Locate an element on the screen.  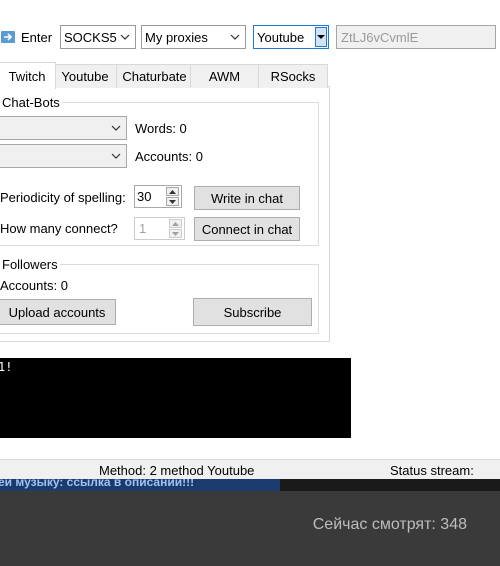
viewer-count: Сейчас смотрят: 348 is located at coordinates (389, 524).